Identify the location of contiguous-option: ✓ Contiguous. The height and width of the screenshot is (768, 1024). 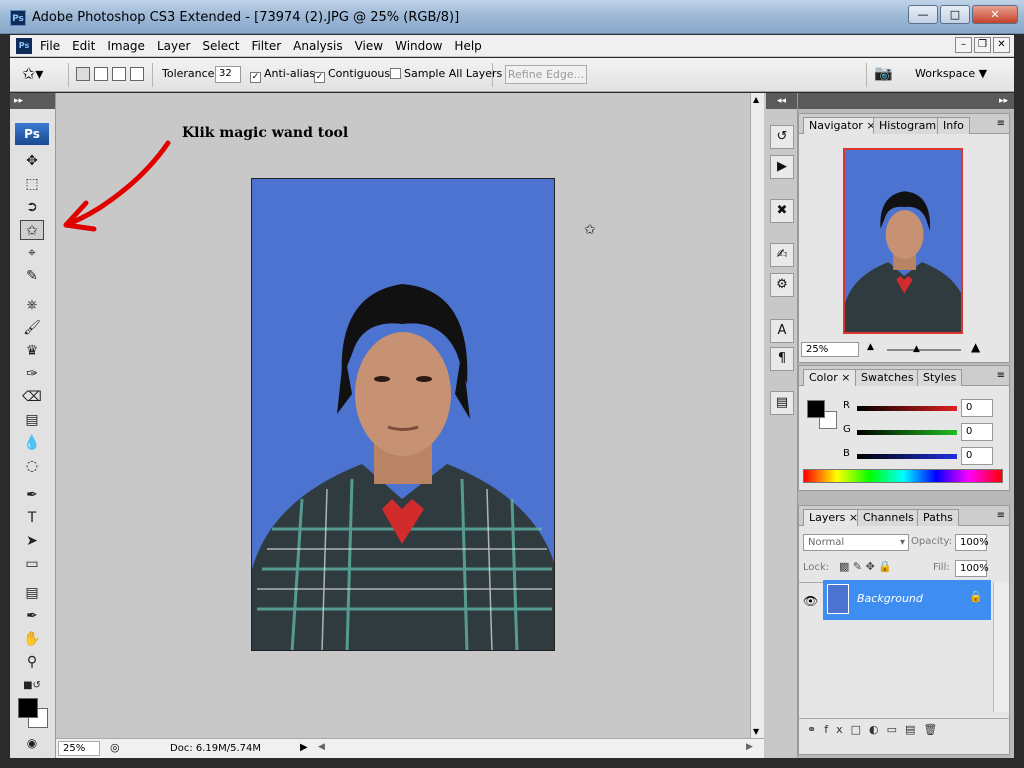
(352, 75).